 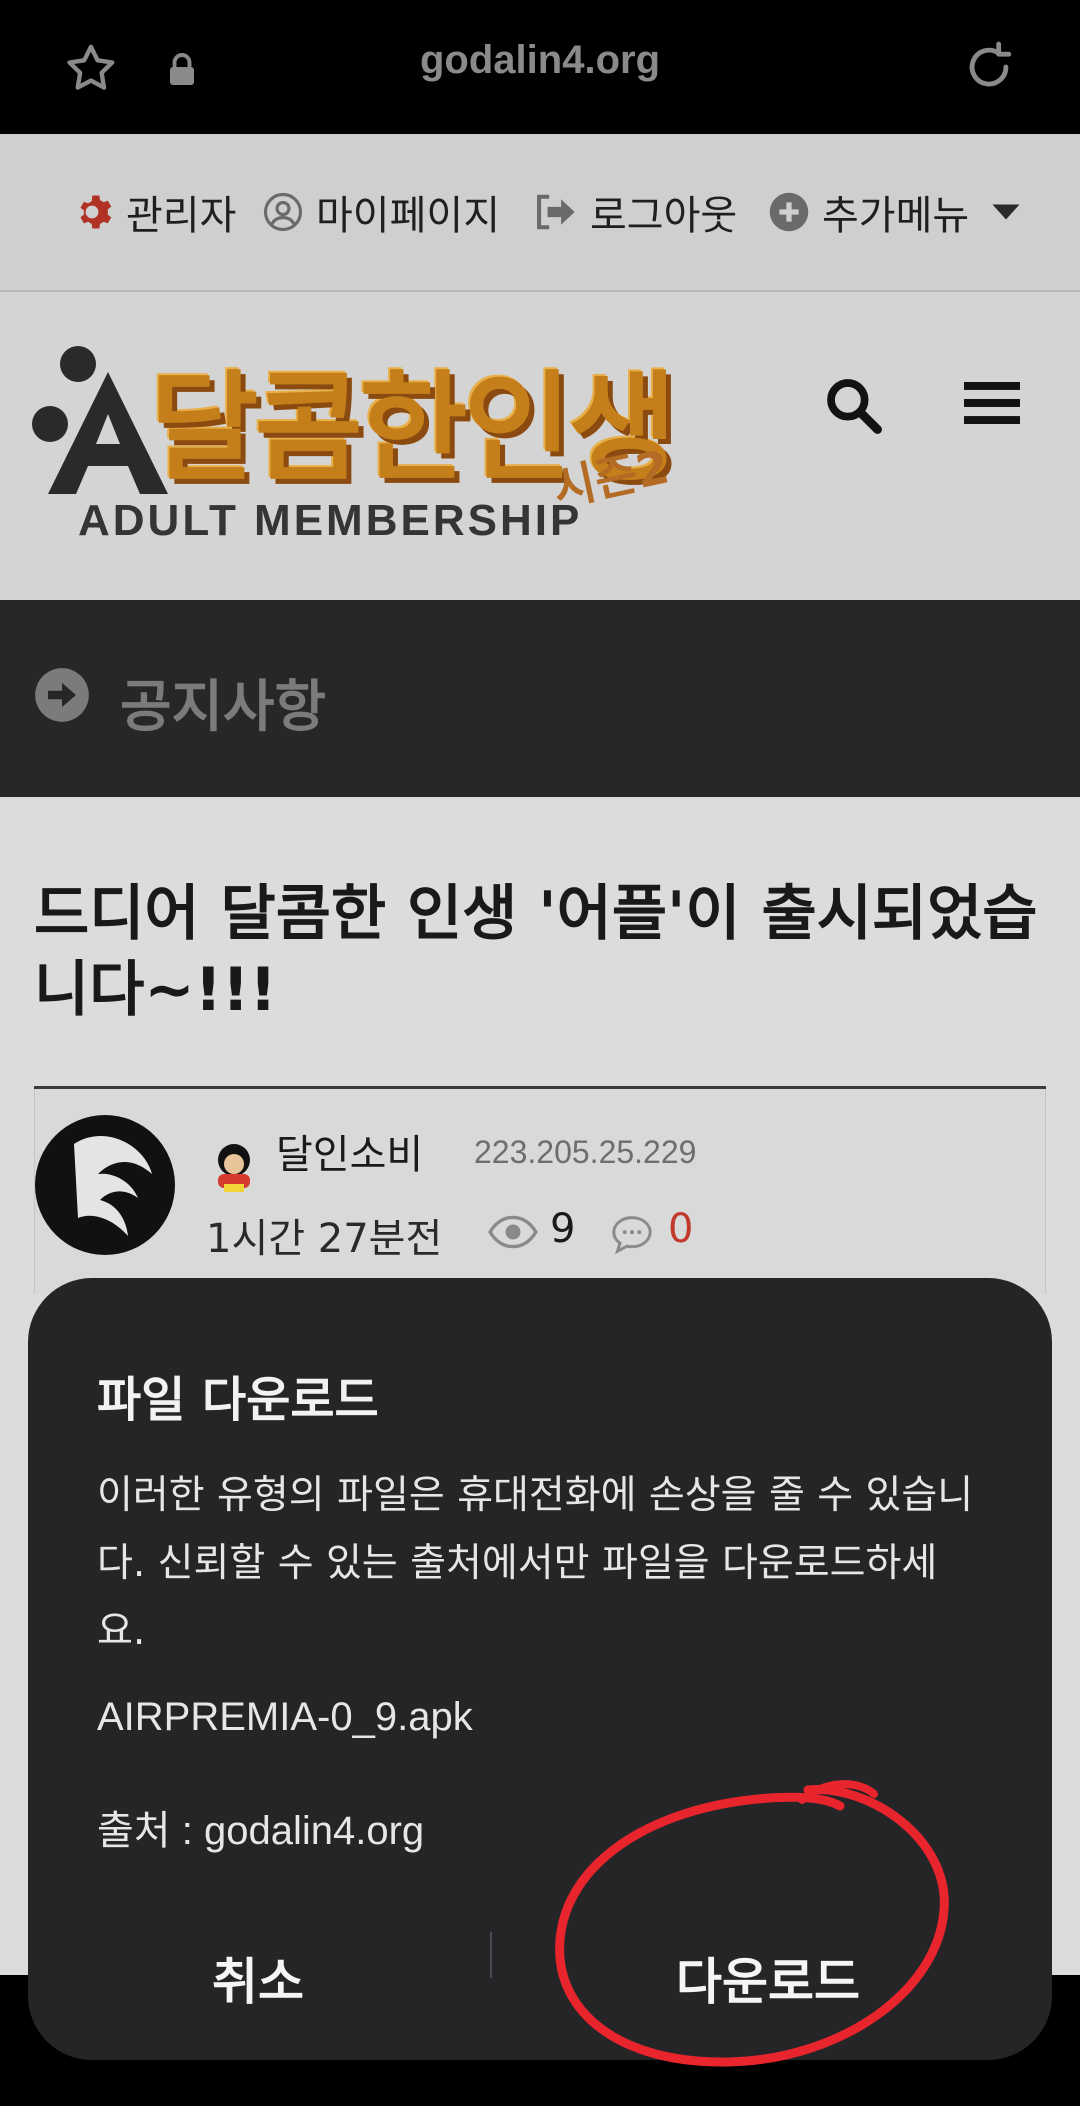 What do you see at coordinates (563, 1229) in the screenshot?
I see `post-view-count: 9` at bounding box center [563, 1229].